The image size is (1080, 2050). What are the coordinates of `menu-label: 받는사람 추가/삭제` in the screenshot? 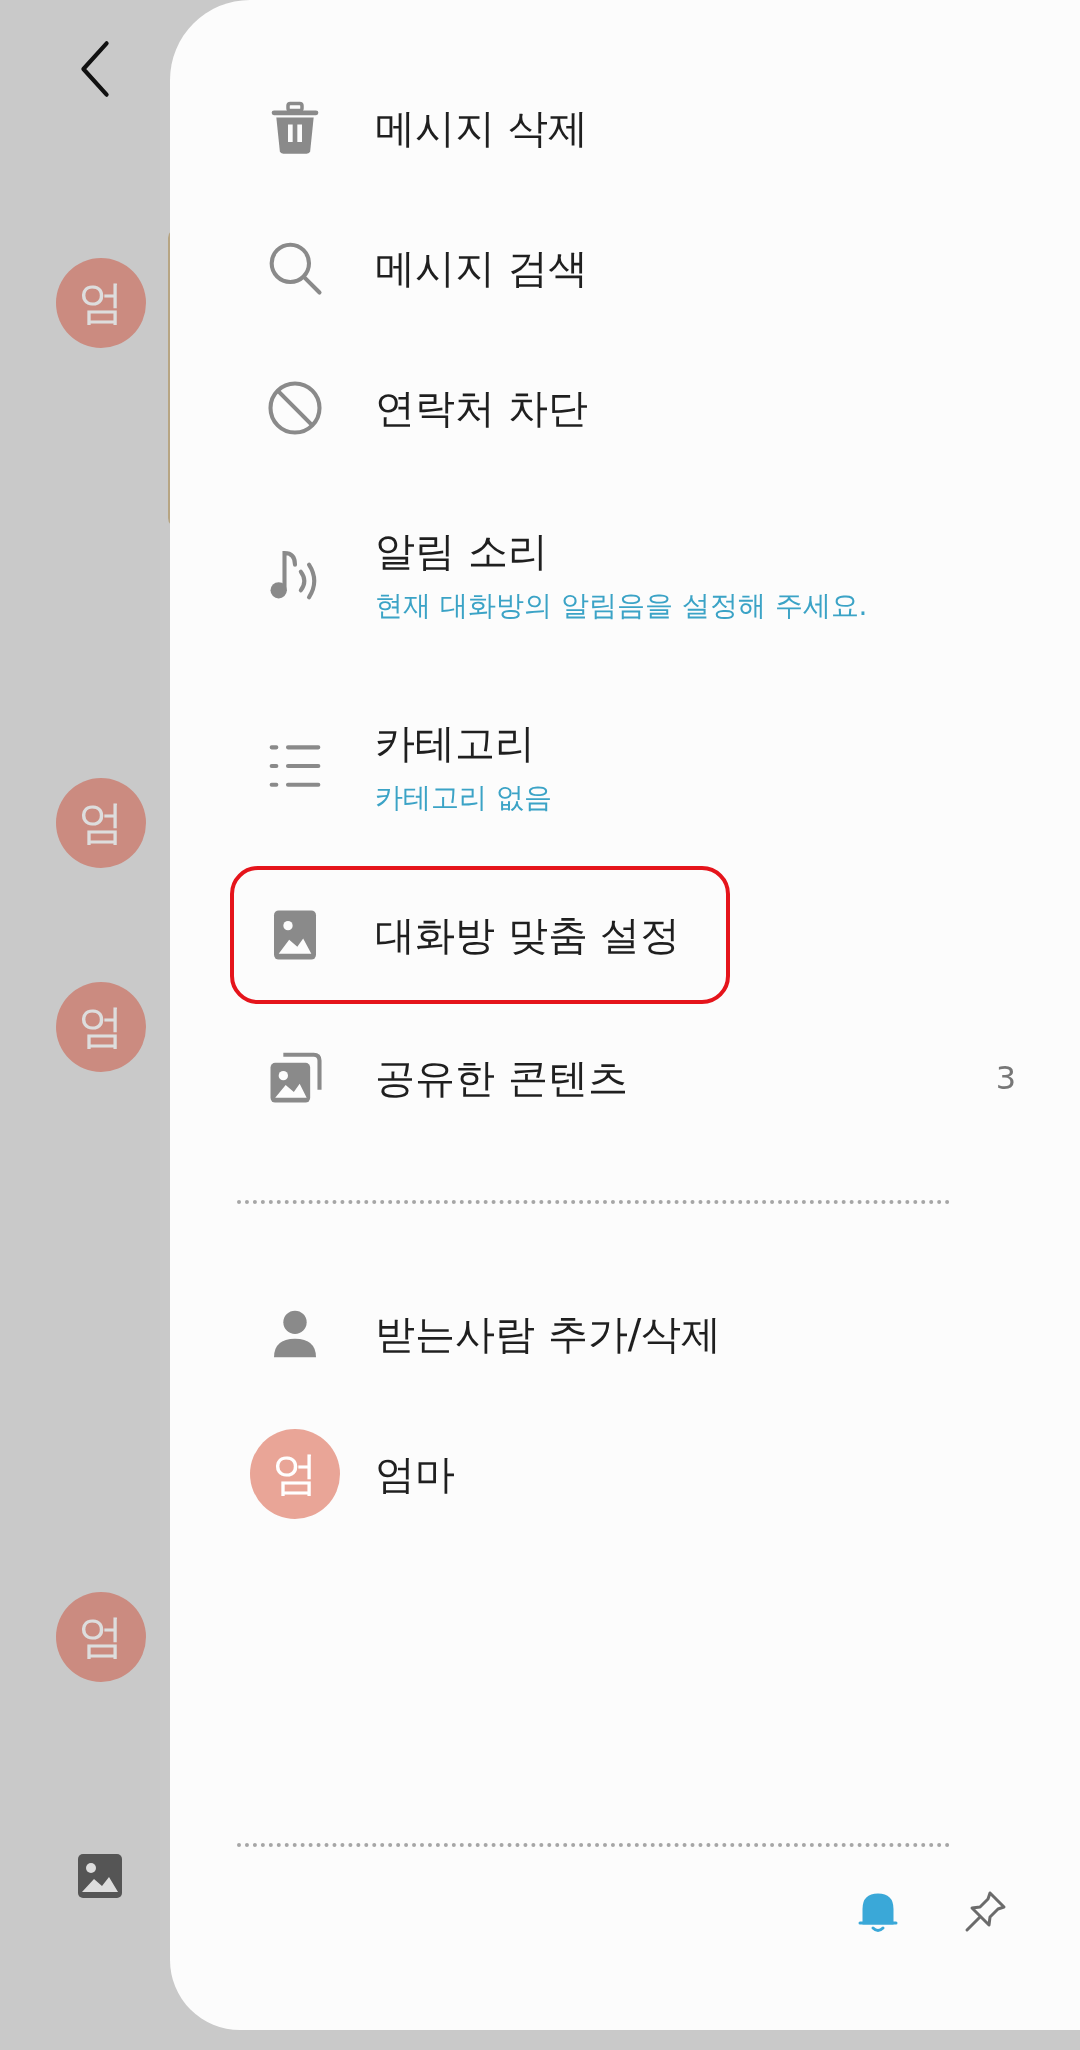 It's located at (549, 1334).